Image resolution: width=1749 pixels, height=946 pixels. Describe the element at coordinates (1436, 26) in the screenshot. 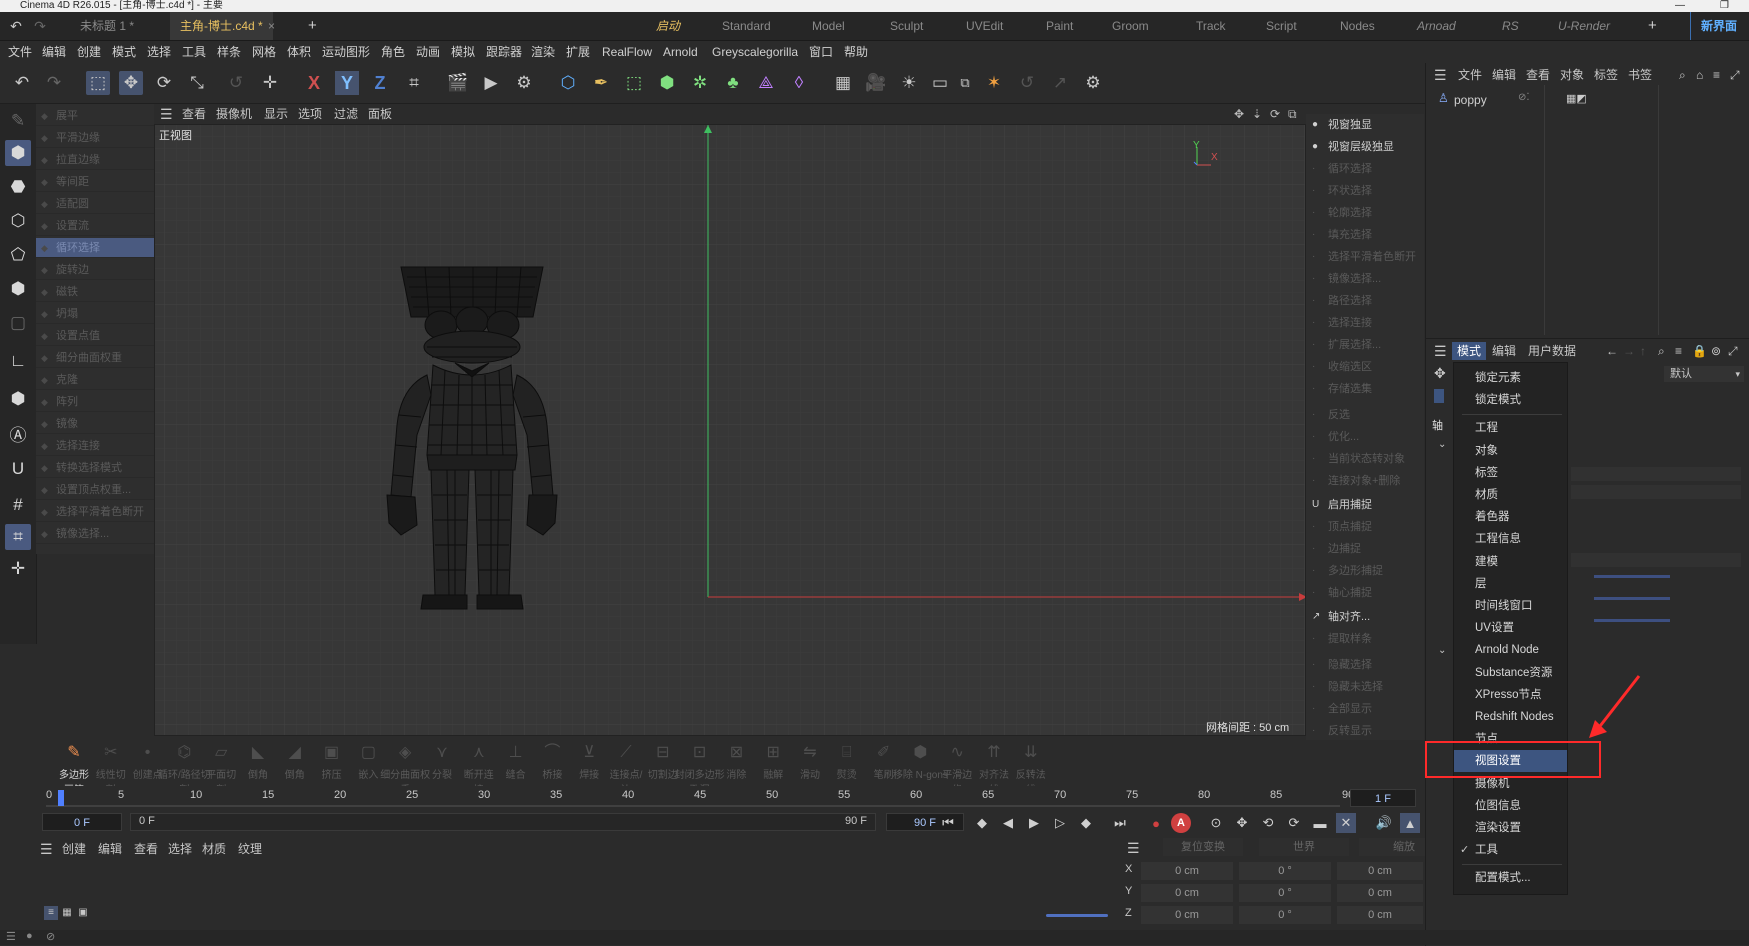

I see `layout-tab-10: Arnoad` at that location.